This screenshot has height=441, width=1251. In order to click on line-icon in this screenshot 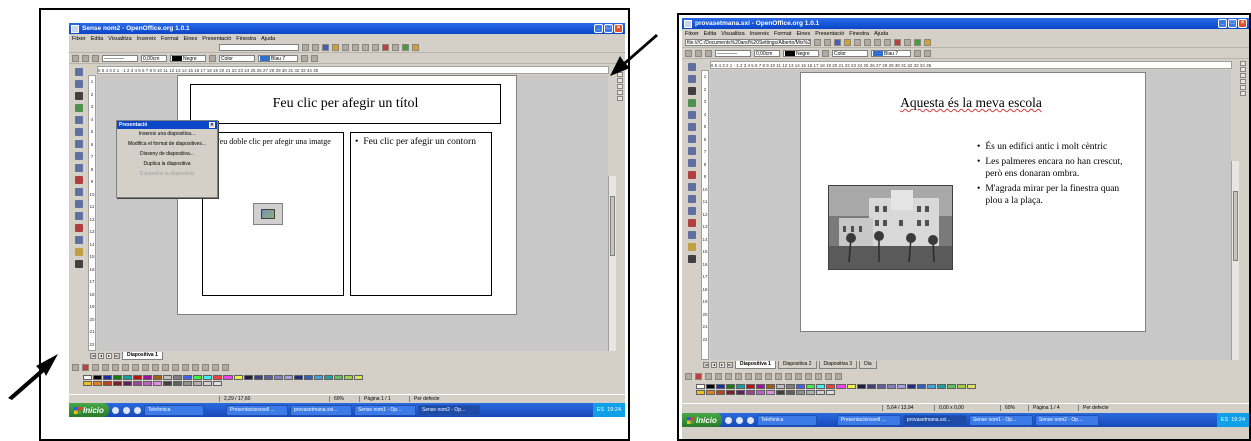, I will do `click(85, 58)`.